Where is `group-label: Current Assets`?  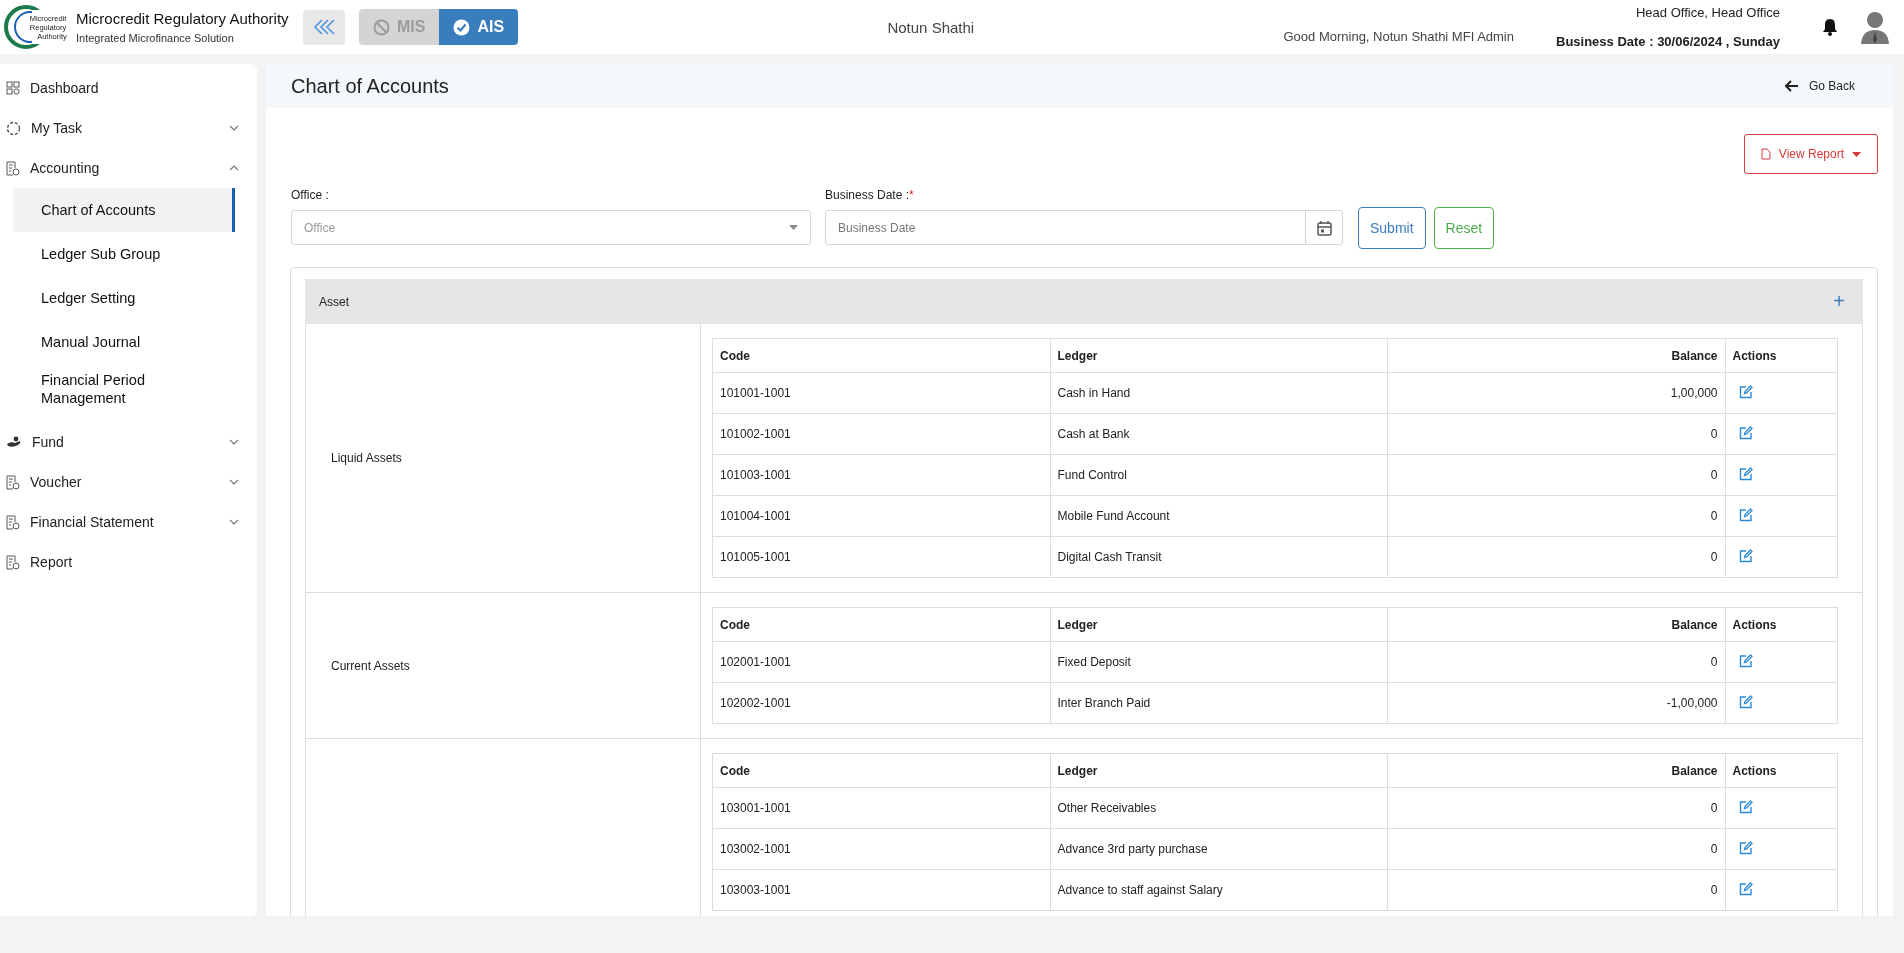
group-label: Current Assets is located at coordinates (370, 665).